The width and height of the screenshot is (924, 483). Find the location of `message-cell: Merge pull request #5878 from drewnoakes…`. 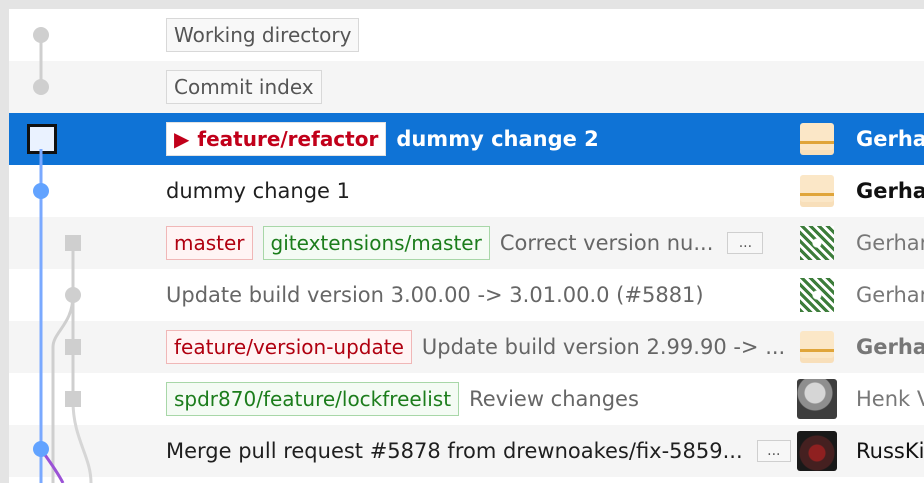

message-cell: Merge pull request #5878 from drewnoakes… is located at coordinates (478, 451).